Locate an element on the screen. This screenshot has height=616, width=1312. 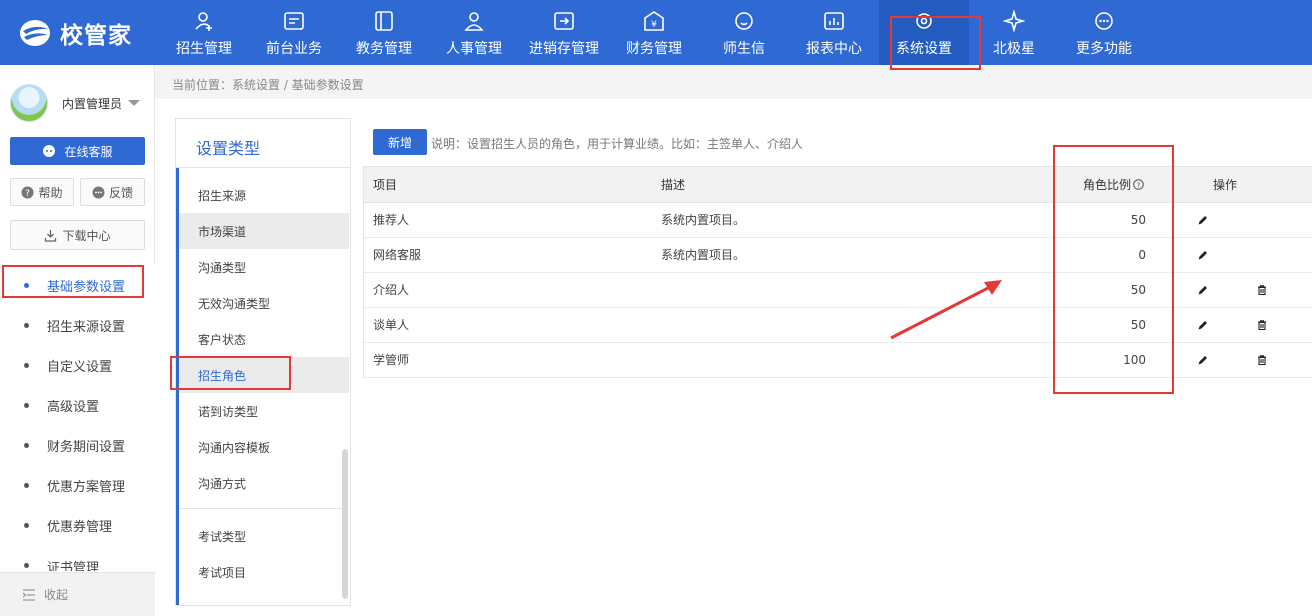
finance-icon: ¥ is located at coordinates (654, 21).